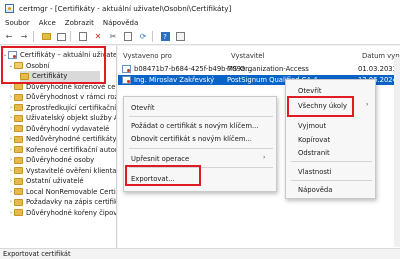 This screenshot has height=259, width=400. Describe the element at coordinates (322, 105) in the screenshot. I see `submenu-item-all-tasks: Všechny úkoly` at that location.